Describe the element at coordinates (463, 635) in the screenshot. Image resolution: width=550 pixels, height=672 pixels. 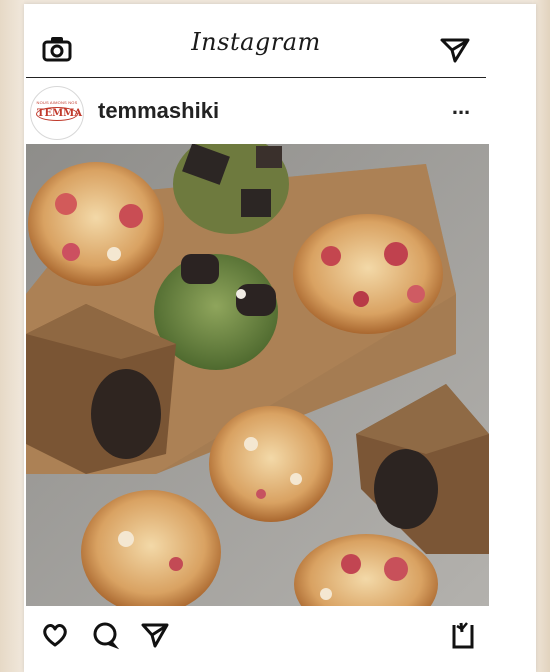
I see `bookmark-icon` at that location.